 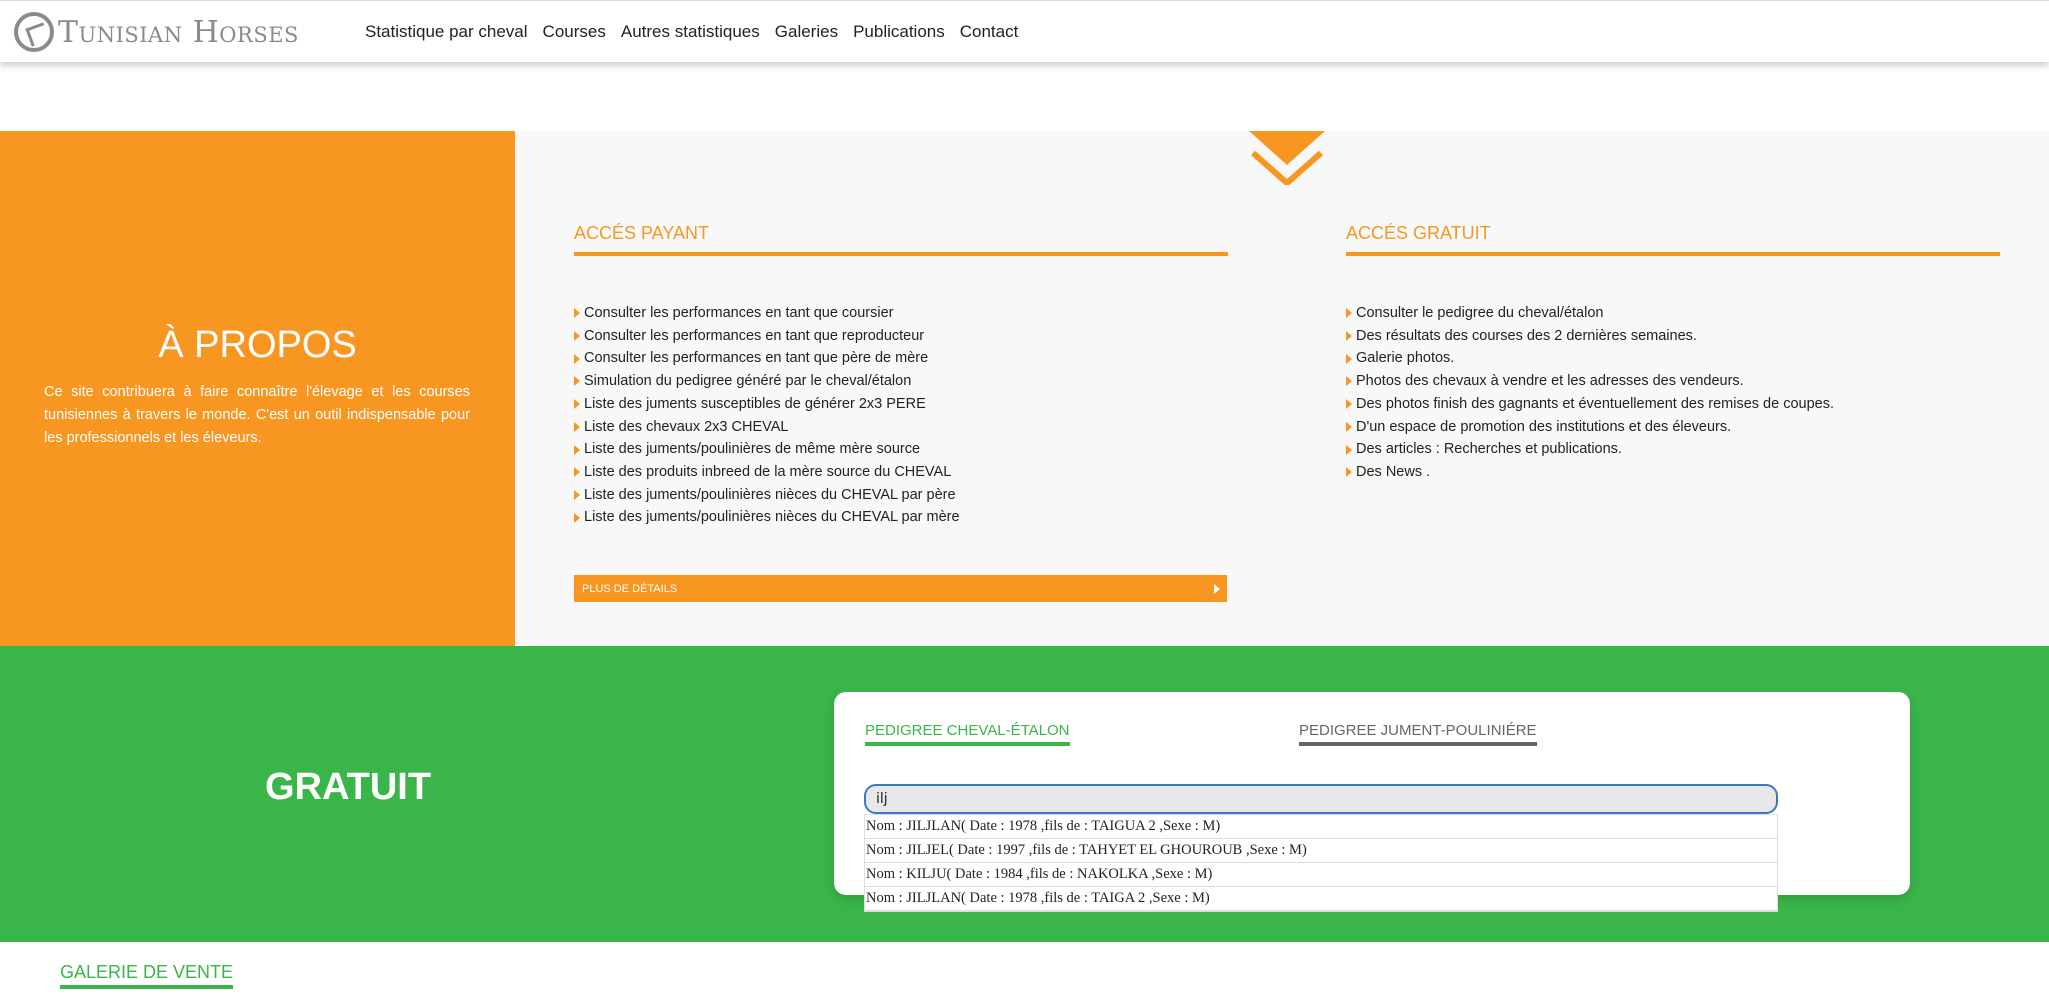 What do you see at coordinates (1673, 239) in the screenshot?
I see `free-access-title: ACCÉS GRATUIT` at bounding box center [1673, 239].